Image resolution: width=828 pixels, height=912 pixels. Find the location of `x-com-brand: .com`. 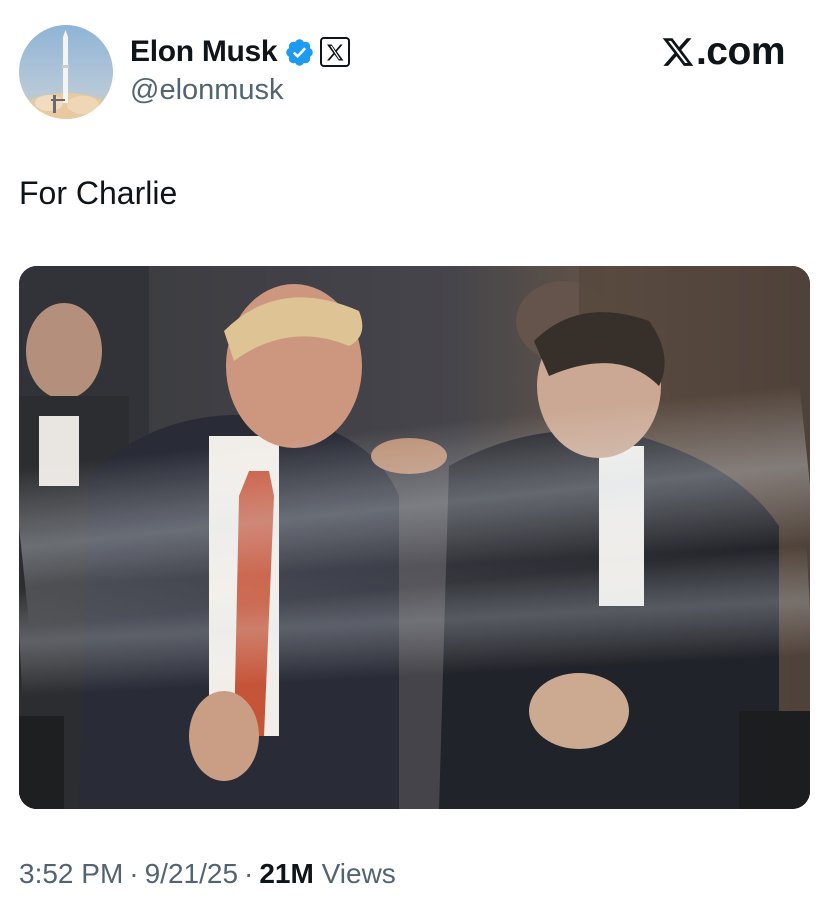

x-com-brand: .com is located at coordinates (723, 52).